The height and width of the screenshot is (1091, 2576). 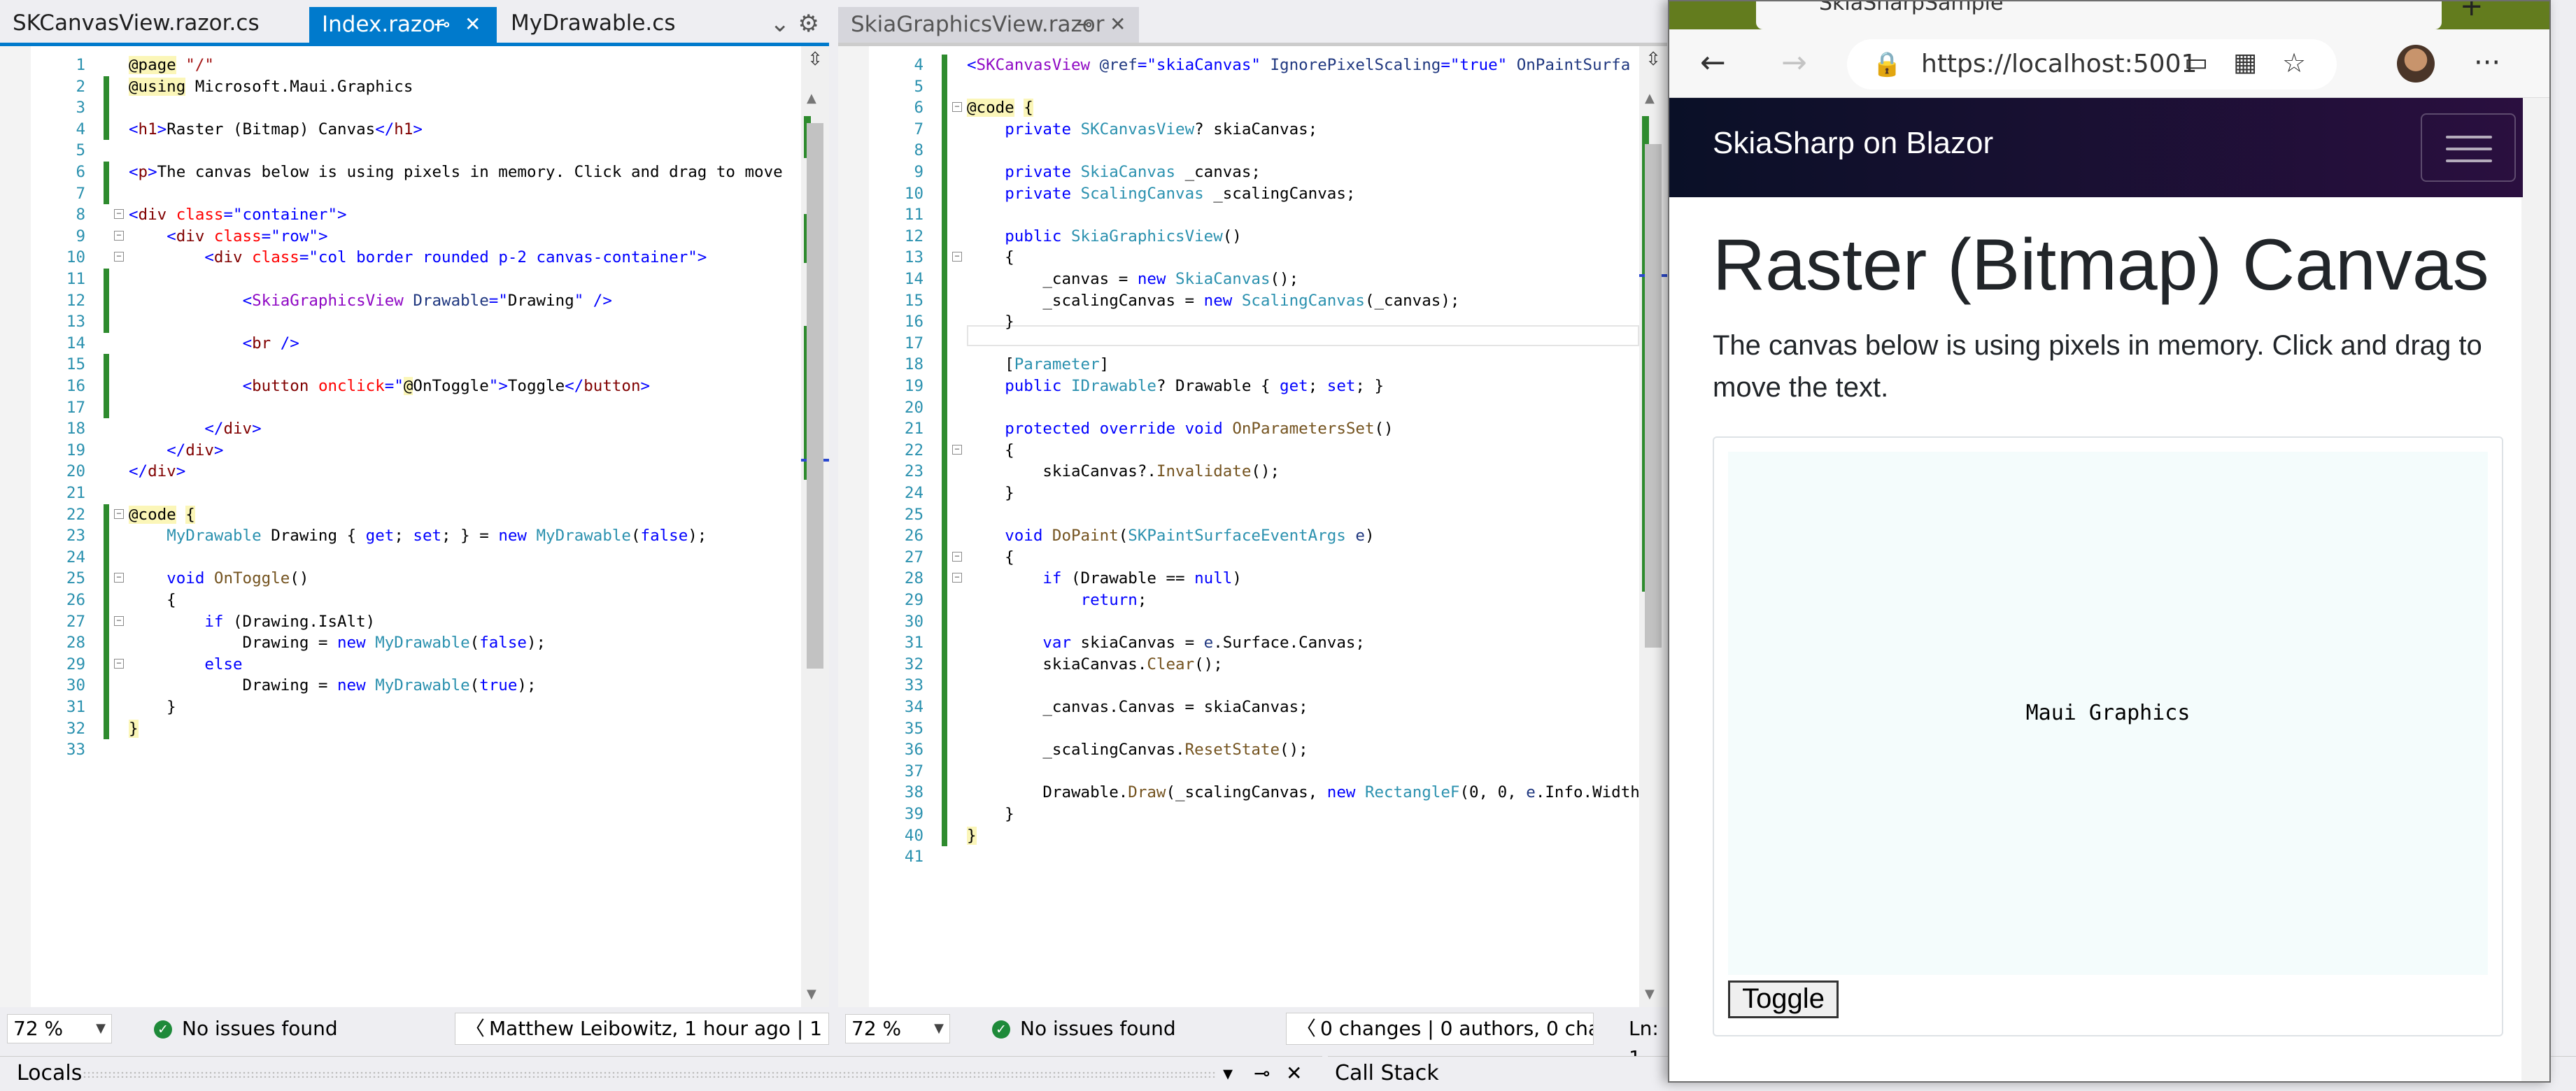 What do you see at coordinates (649, 1074) in the screenshot?
I see `panel-drag-grip` at bounding box center [649, 1074].